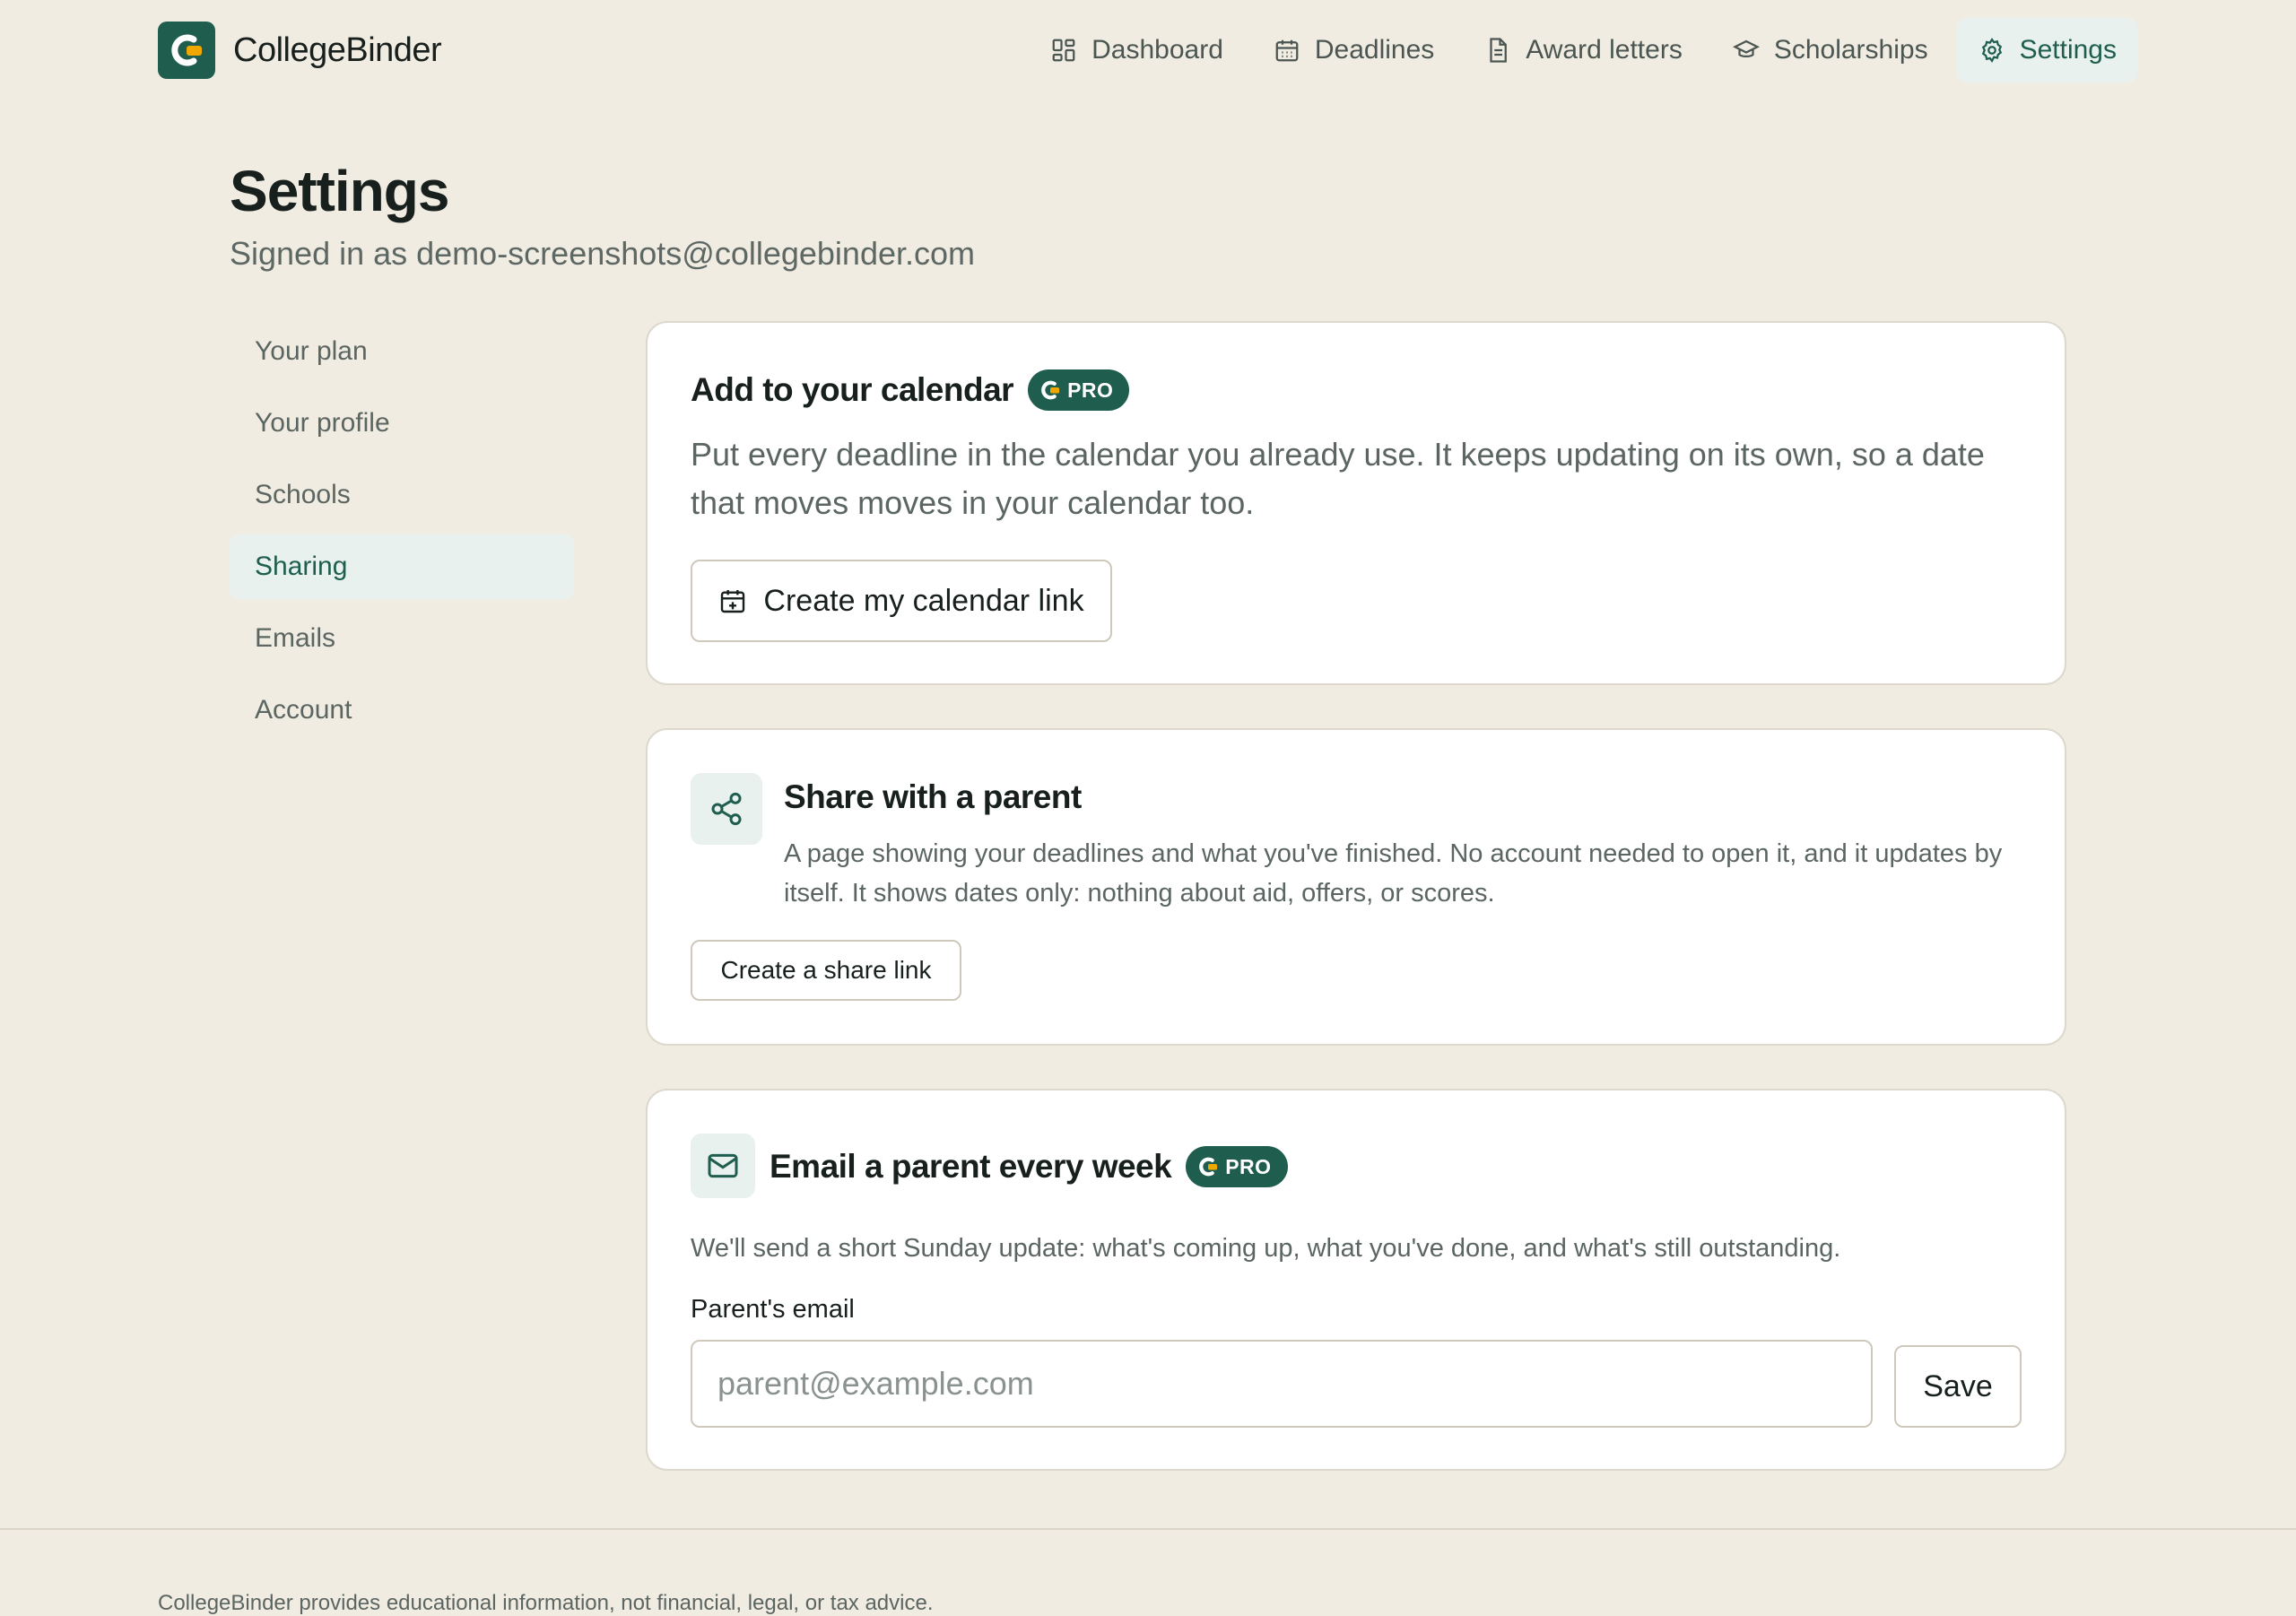  Describe the element at coordinates (826, 970) in the screenshot. I see `create-share-link-button: Create a share link` at that location.